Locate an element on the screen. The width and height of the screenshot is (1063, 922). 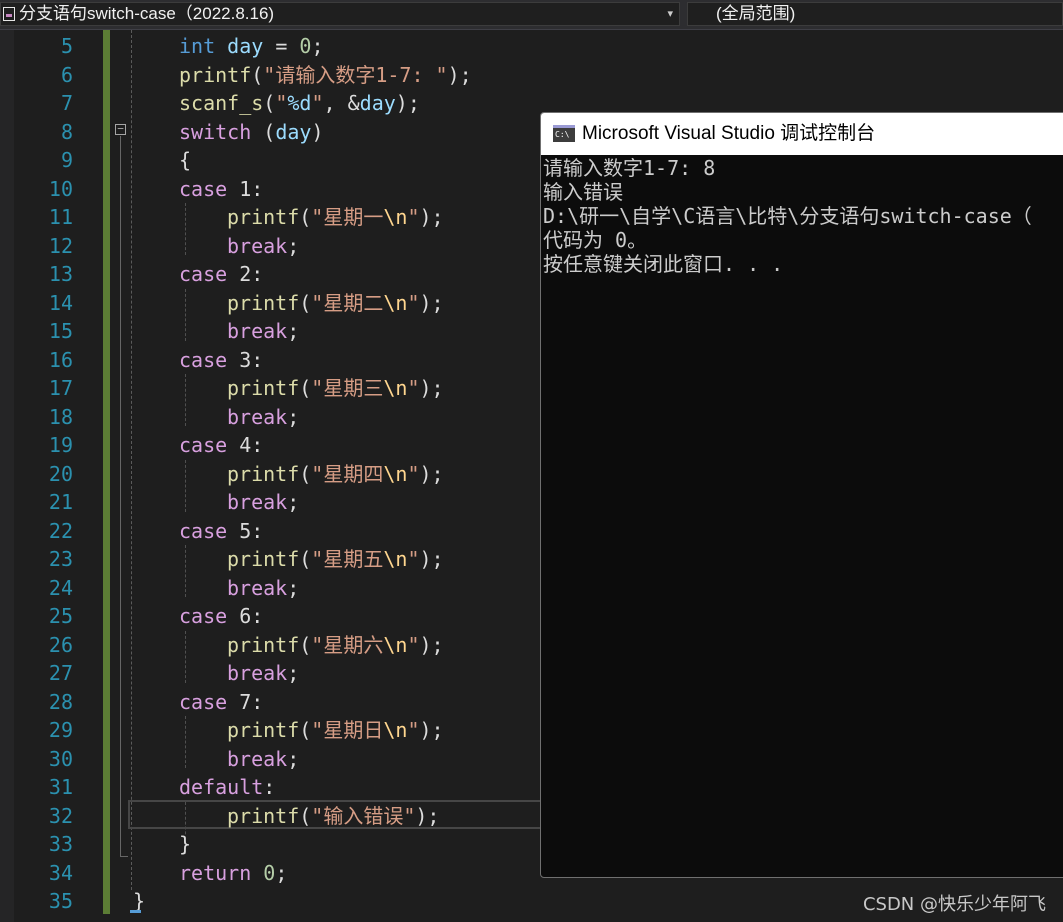
code-line-case: case 5: is located at coordinates (221, 530).